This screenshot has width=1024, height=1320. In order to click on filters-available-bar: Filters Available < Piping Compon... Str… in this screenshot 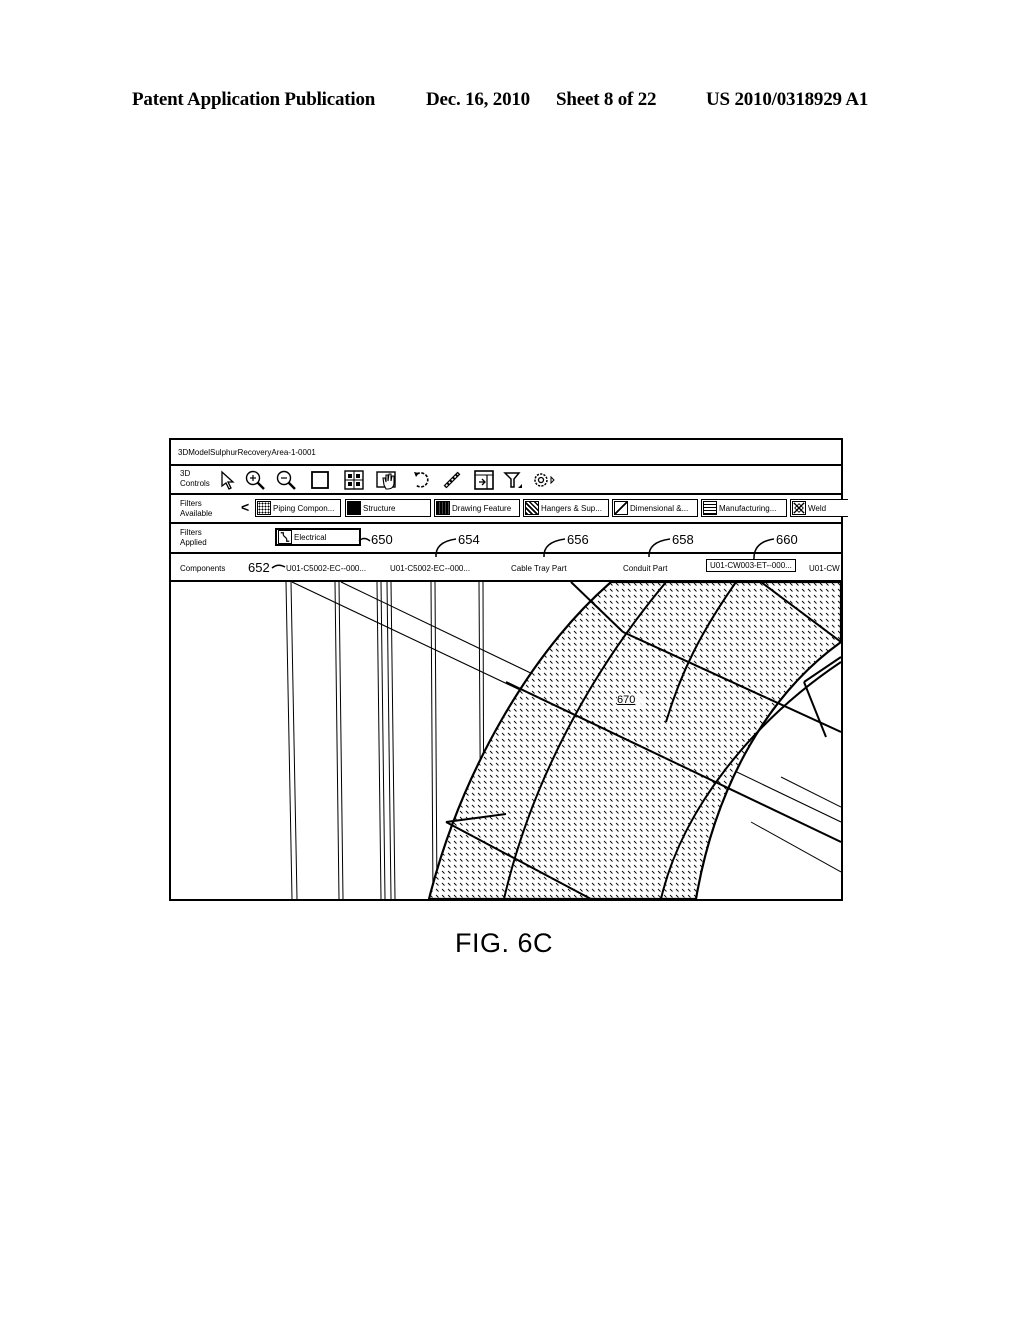, I will do `click(509, 509)`.